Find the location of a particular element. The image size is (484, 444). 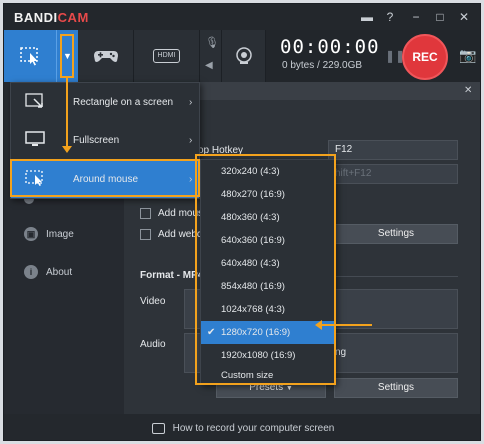

info-icon: i is located at coordinates (31, 272).